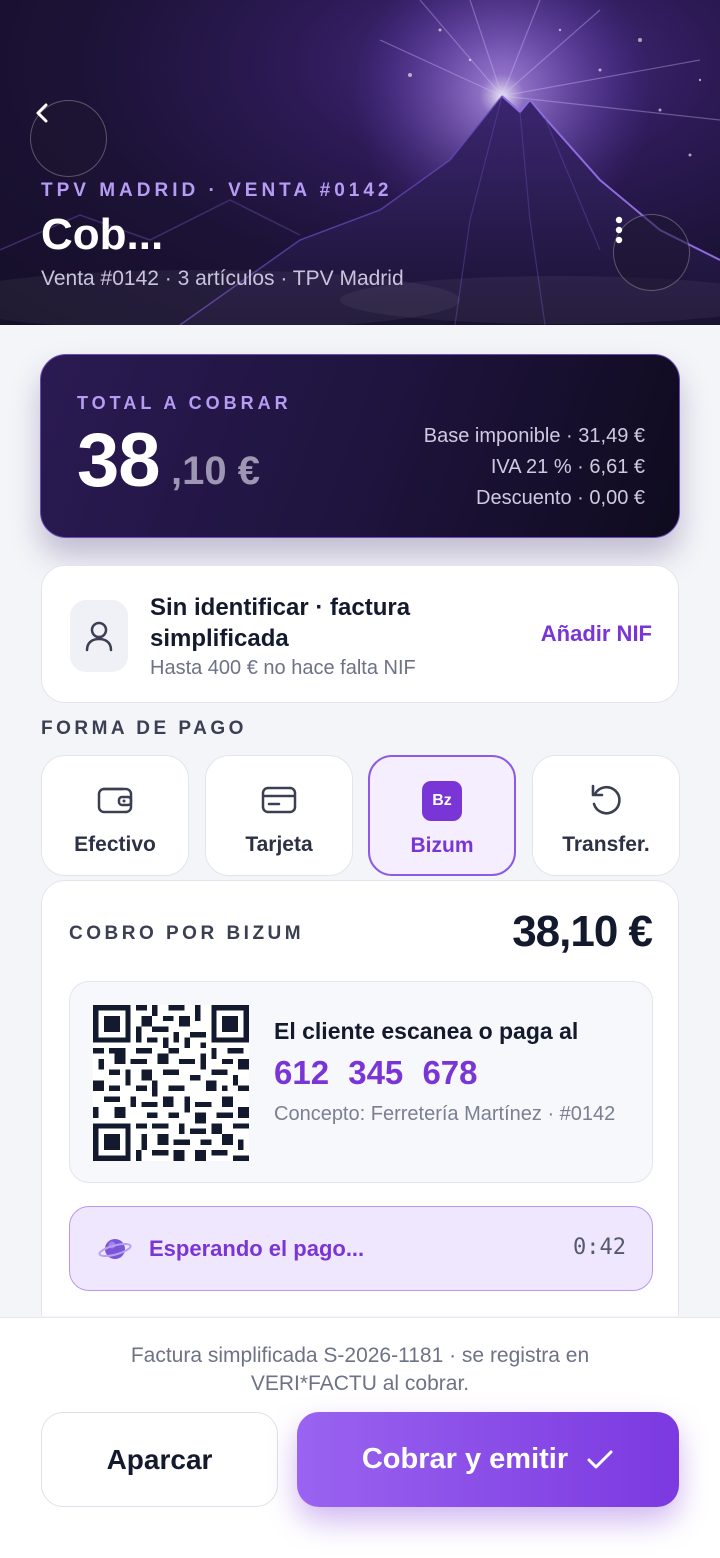 Image resolution: width=720 pixels, height=1558 pixels. Describe the element at coordinates (619, 230) in the screenshot. I see `more-vertical-icon` at that location.